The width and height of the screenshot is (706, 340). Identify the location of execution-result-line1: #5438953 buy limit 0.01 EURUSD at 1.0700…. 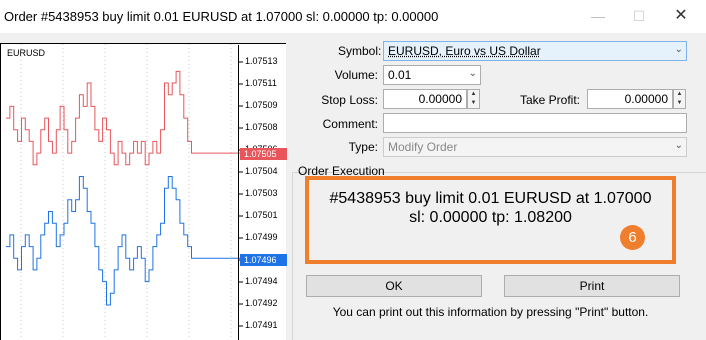
(490, 198).